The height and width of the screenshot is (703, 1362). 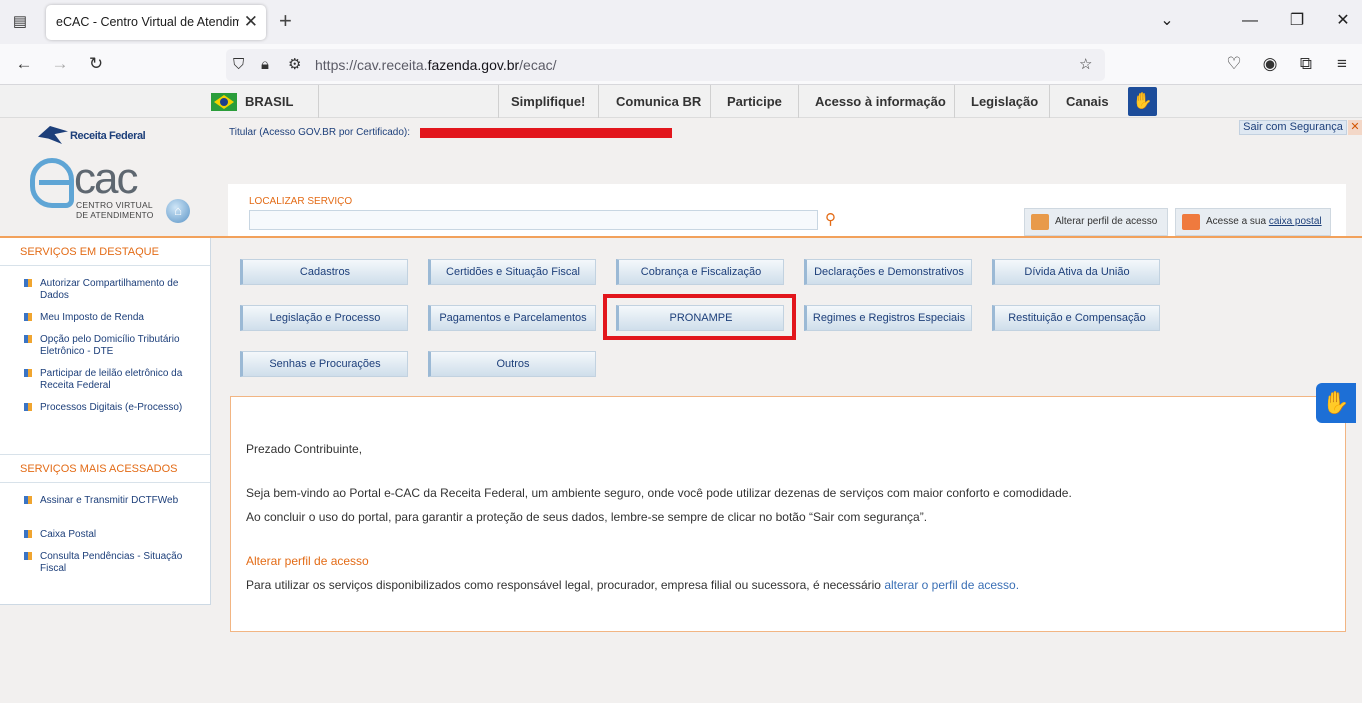 I want to click on pronampe-highlight-box, so click(x=699, y=317).